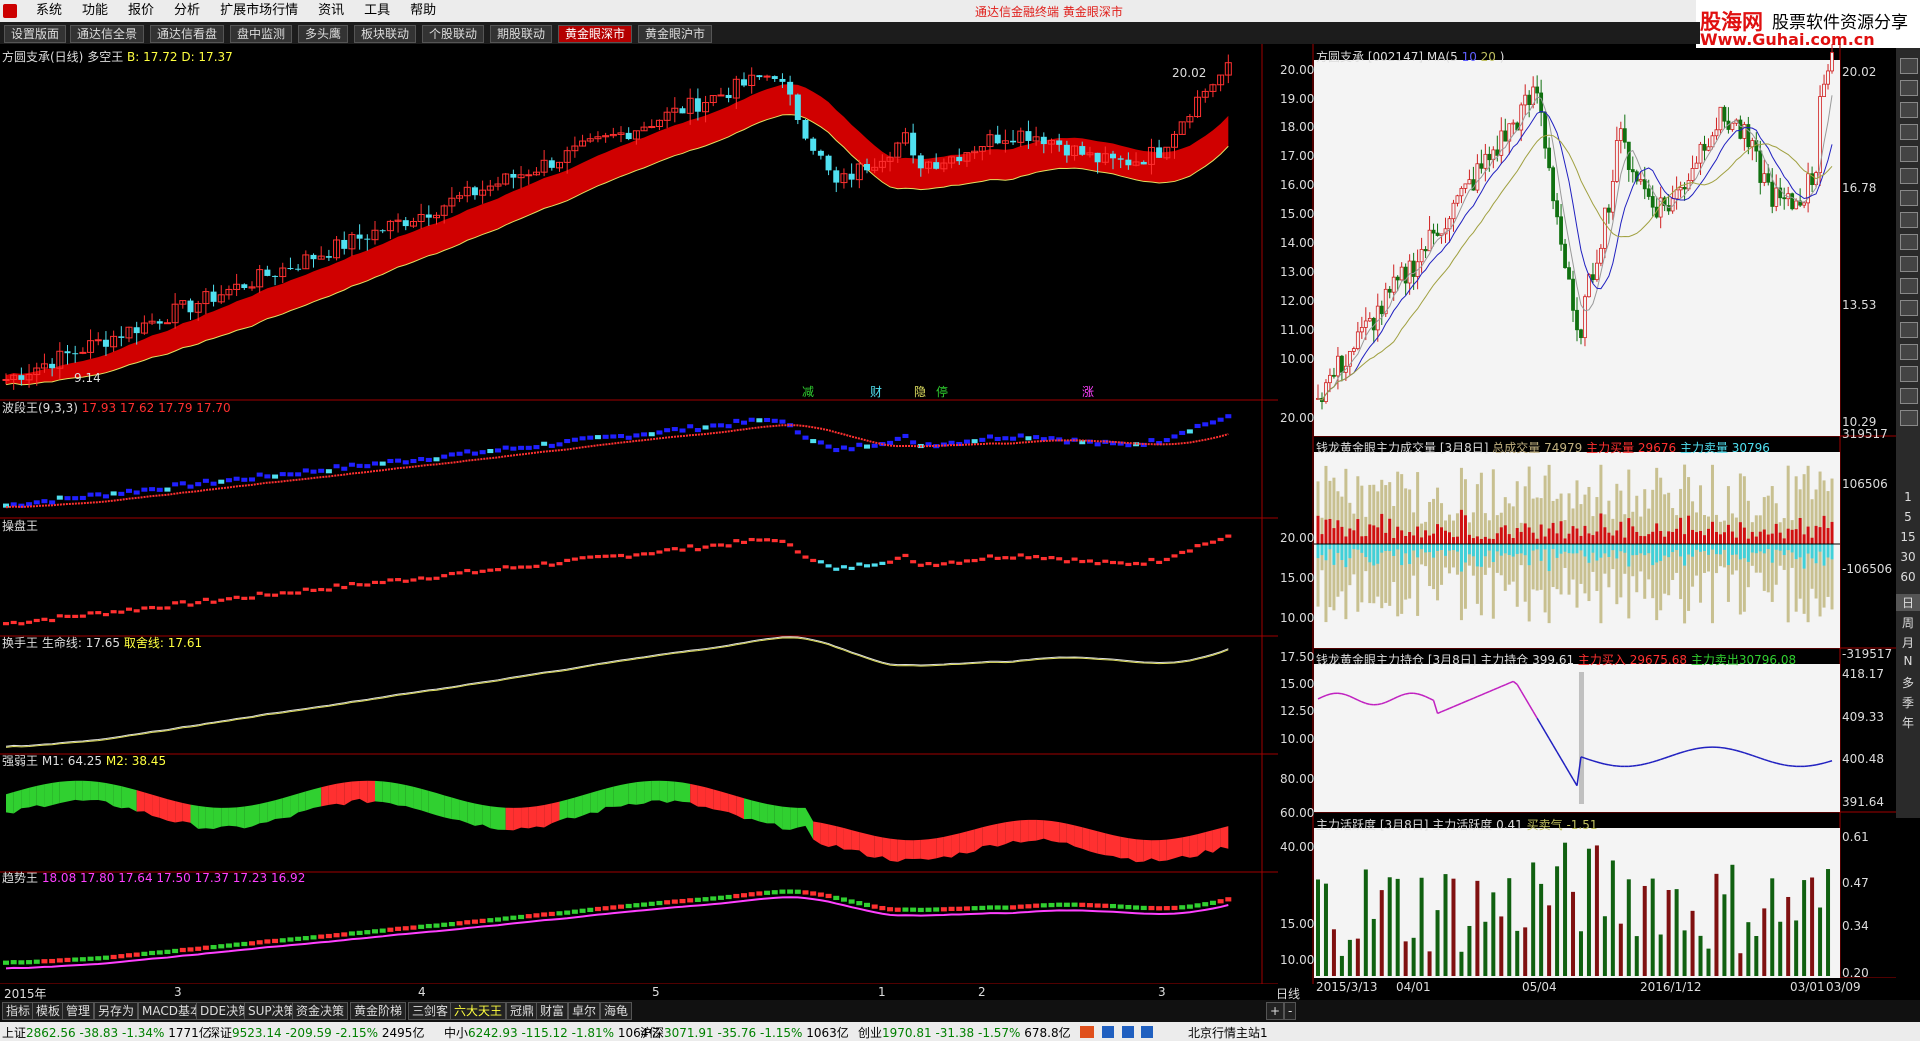  What do you see at coordinates (20, 643) in the screenshot?
I see `huanshou-title: 换手王` at bounding box center [20, 643].